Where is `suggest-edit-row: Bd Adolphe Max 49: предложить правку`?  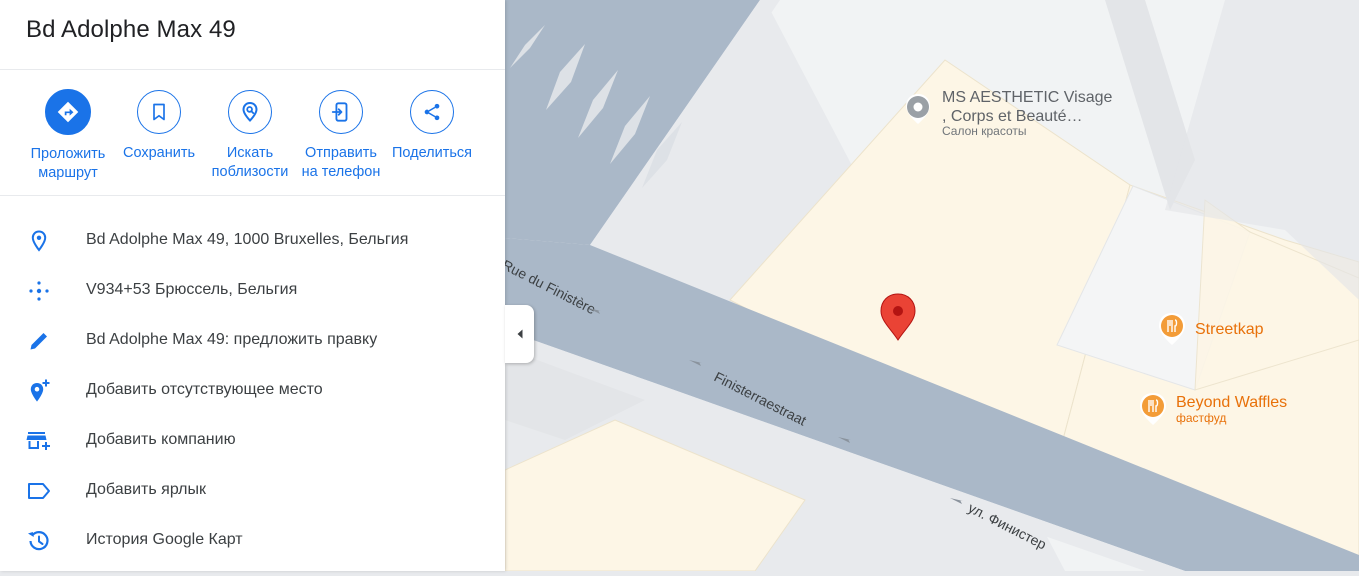
suggest-edit-row: Bd Adolphe Max 49: предложить правку is located at coordinates (252, 340).